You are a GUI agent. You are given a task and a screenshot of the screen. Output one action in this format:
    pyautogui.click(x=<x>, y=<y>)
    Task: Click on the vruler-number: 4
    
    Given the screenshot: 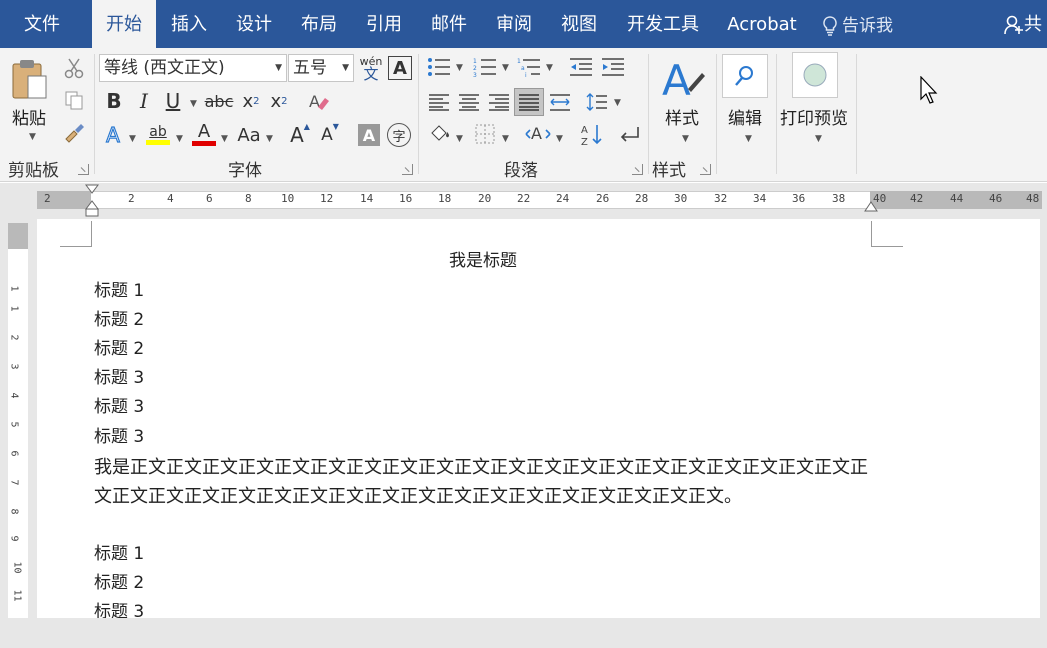 What is the action you would take?
    pyautogui.click(x=14, y=395)
    